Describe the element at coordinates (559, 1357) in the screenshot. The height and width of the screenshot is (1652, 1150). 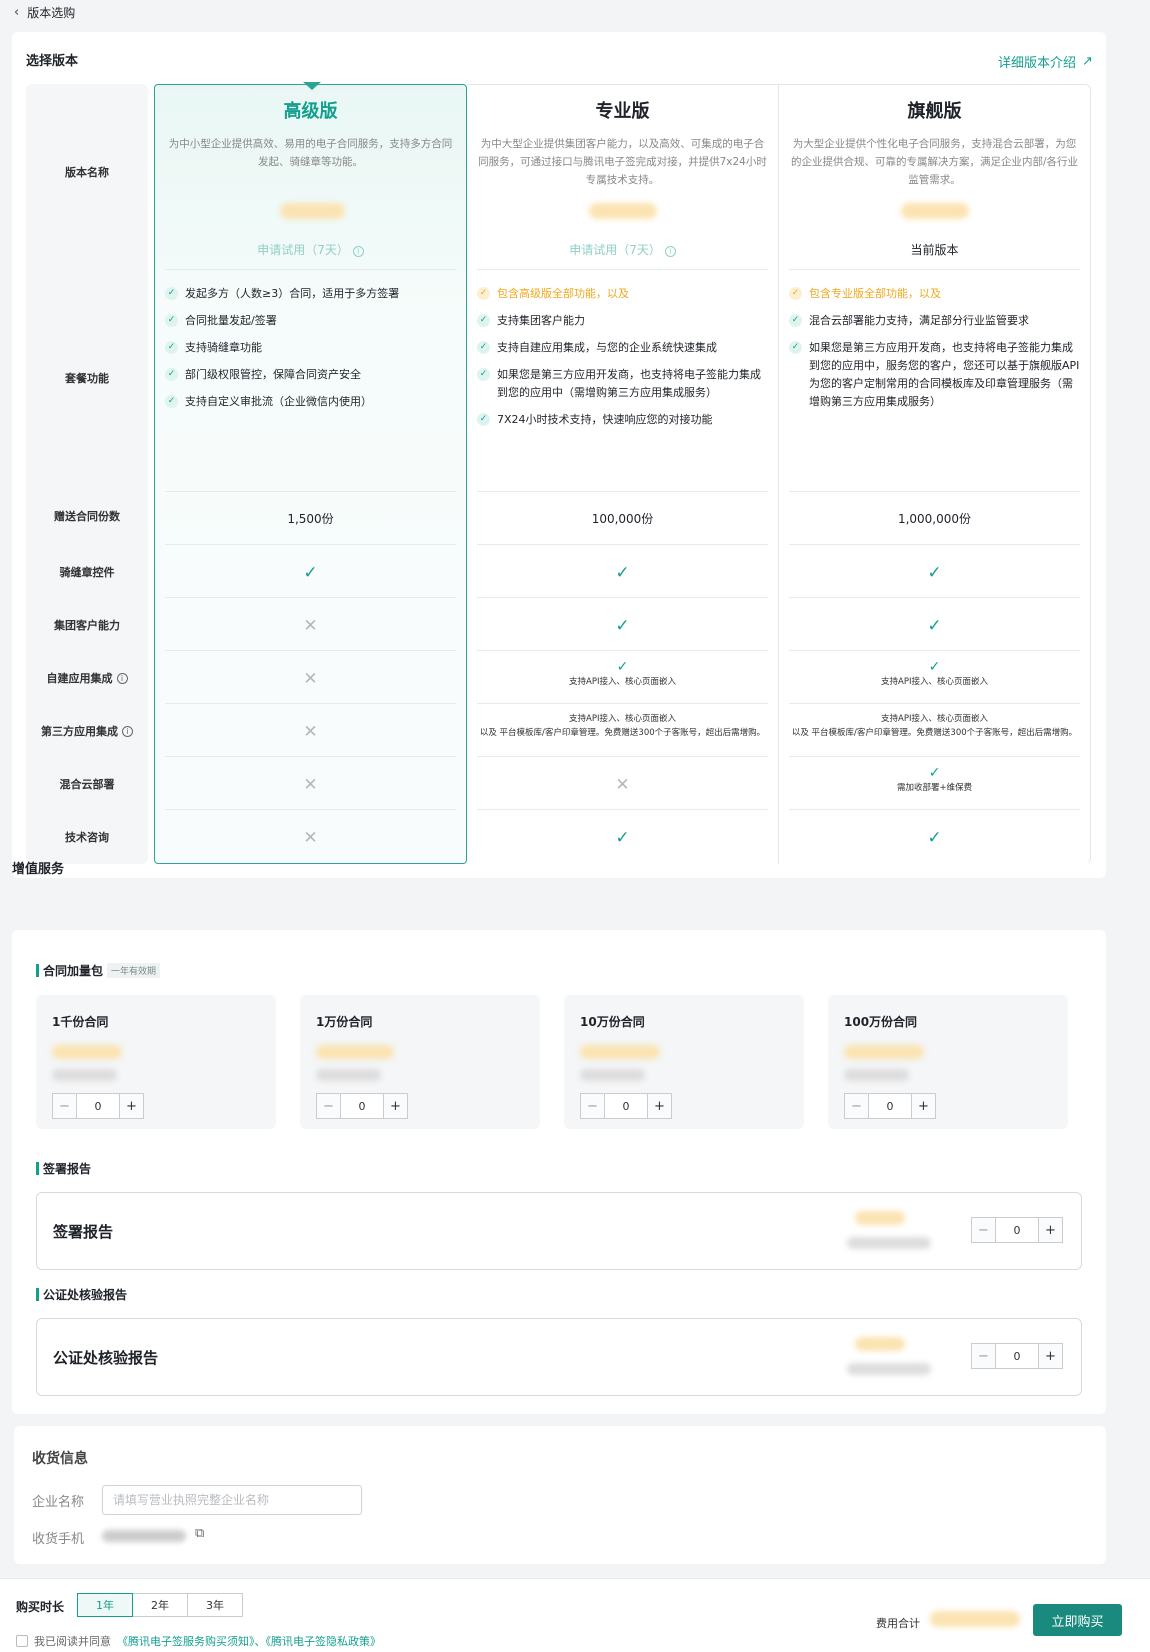
I see `notary-report-card: 公证处核验报告 −0 +` at that location.